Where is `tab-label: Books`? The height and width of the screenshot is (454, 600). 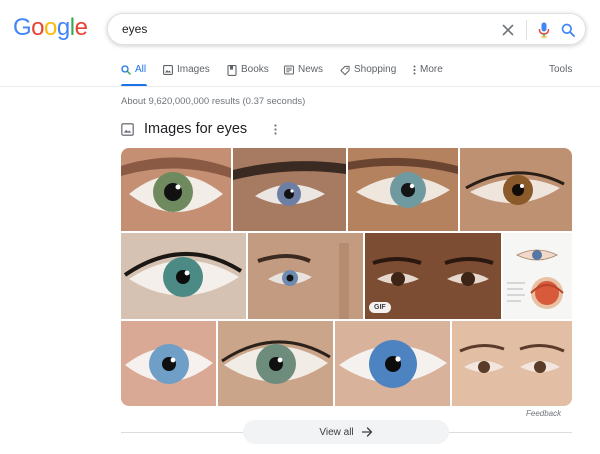
tab-label: Books is located at coordinates (255, 69).